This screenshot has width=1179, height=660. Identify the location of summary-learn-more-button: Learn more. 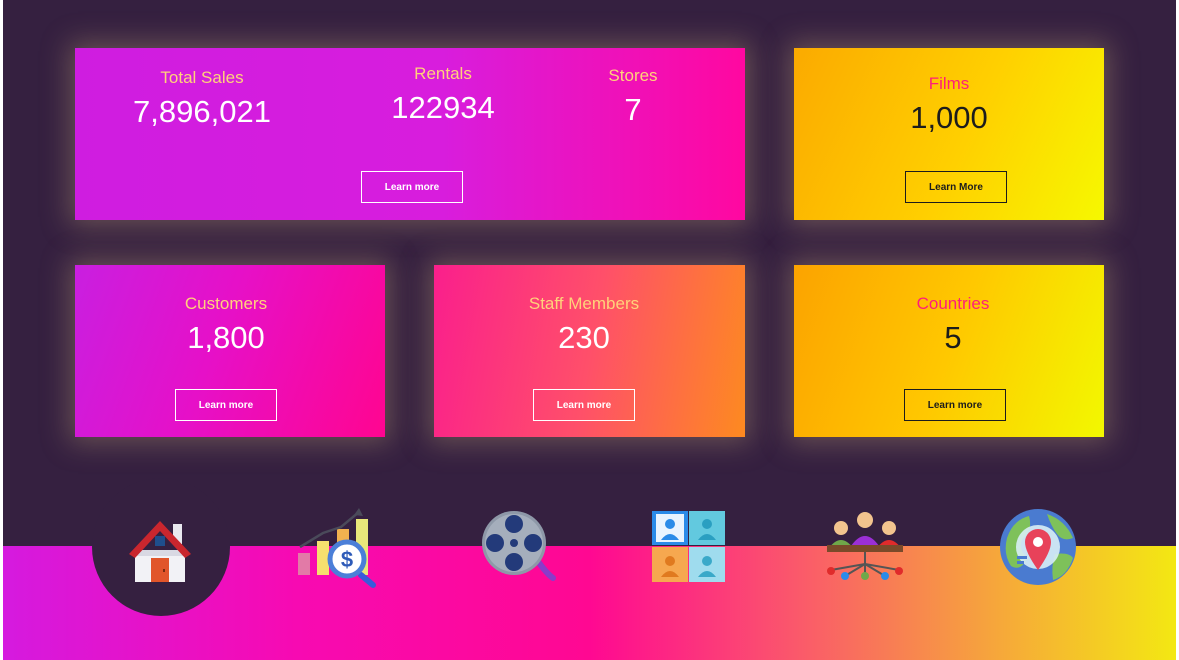
(412, 187).